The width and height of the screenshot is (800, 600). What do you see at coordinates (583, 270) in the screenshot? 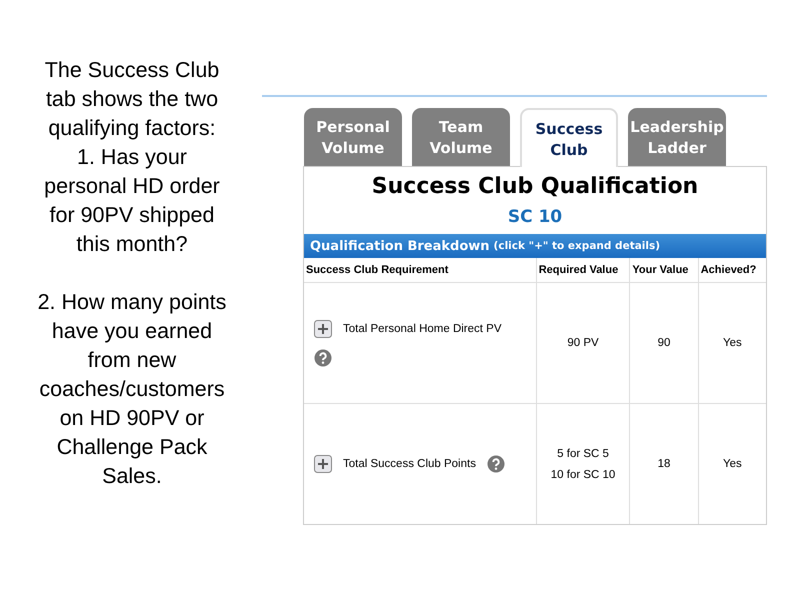
I see `column-header: Required Value` at bounding box center [583, 270].